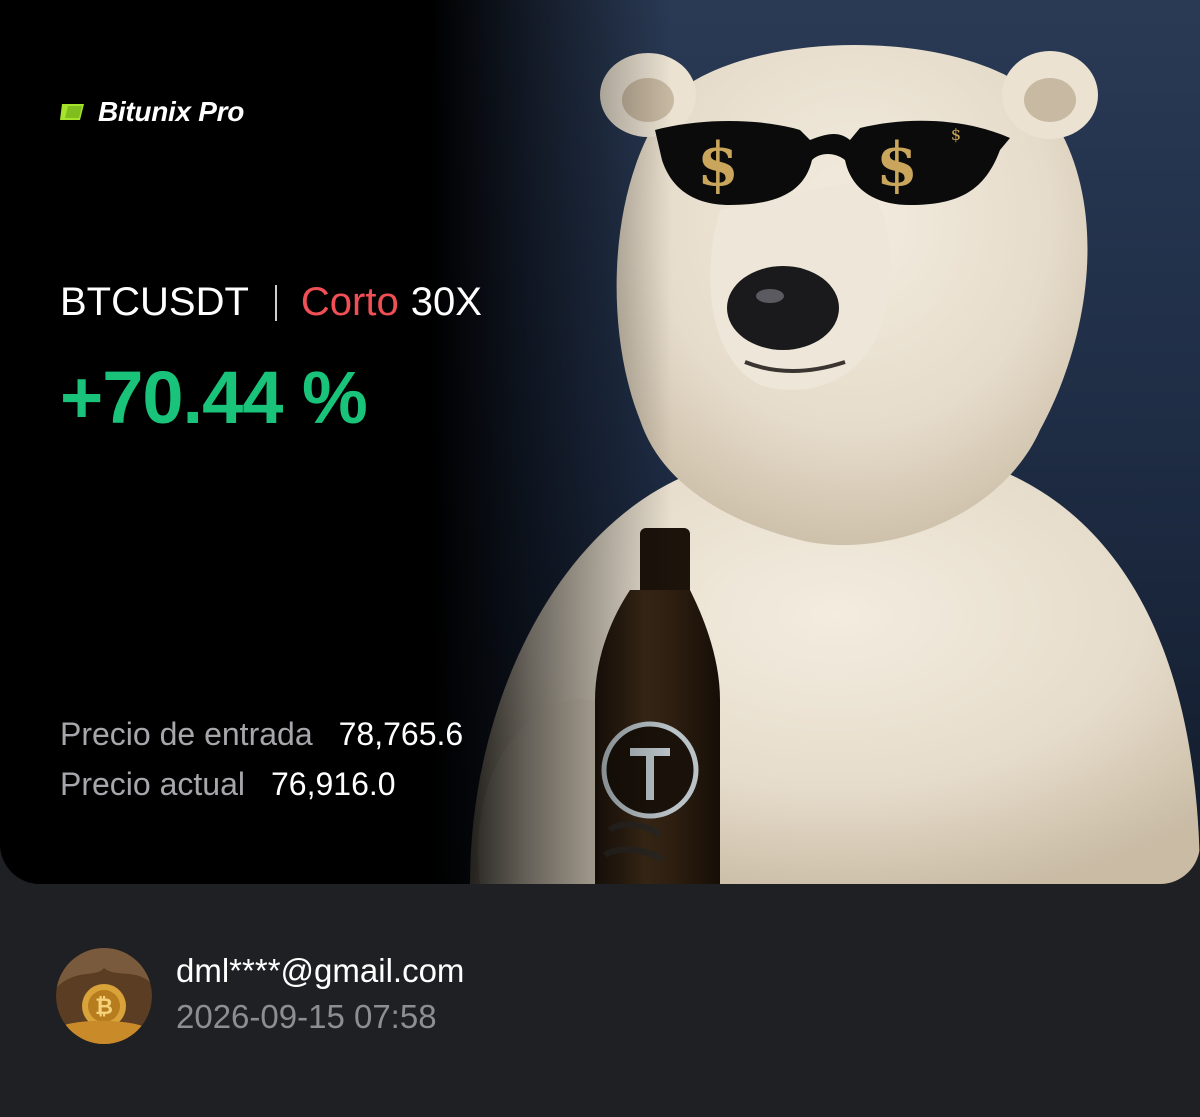 This screenshot has width=1200, height=1117. I want to click on current-price-value: 76,916.0, so click(333, 784).